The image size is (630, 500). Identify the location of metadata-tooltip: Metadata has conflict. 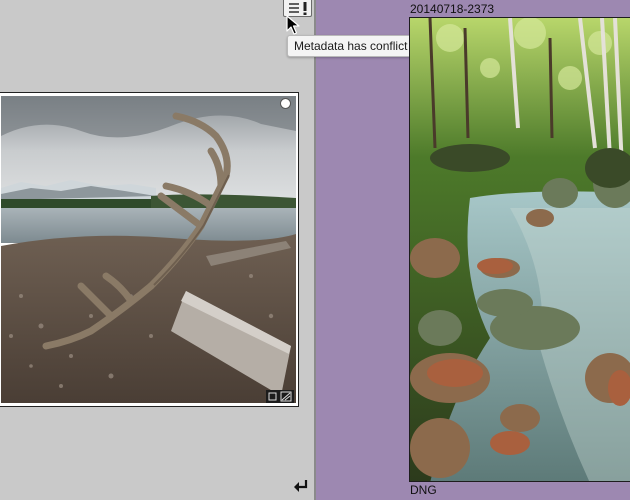
(353, 46).